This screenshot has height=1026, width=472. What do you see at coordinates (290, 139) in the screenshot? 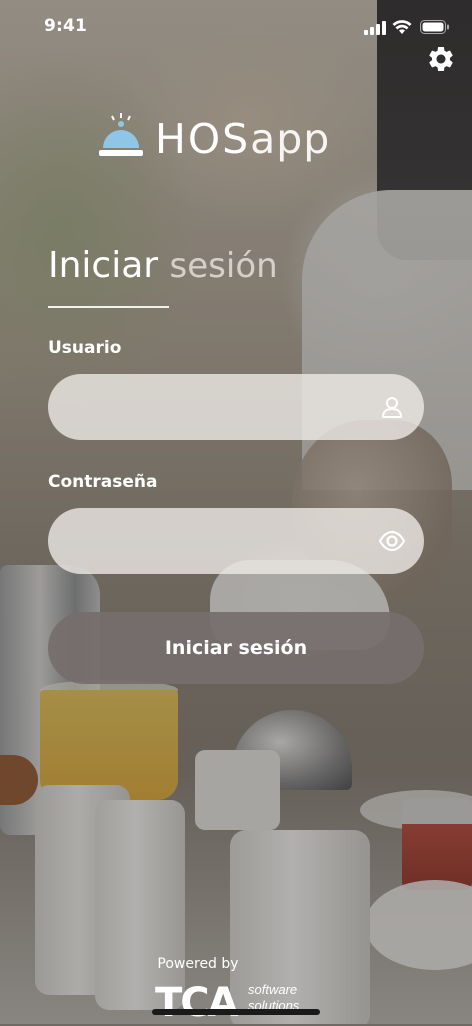
I see `logo-text-light: app` at bounding box center [290, 139].